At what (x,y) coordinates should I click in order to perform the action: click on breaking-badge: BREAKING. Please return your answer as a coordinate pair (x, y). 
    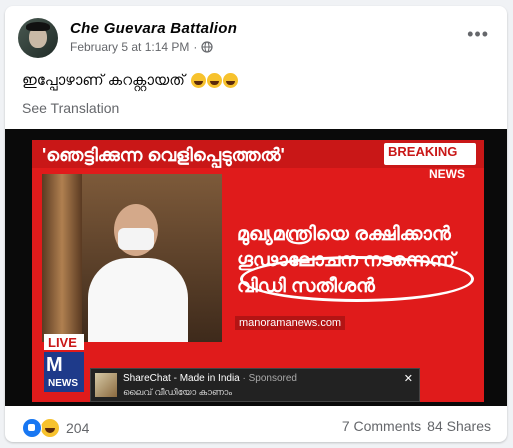
    Looking at the image, I should click on (430, 154).